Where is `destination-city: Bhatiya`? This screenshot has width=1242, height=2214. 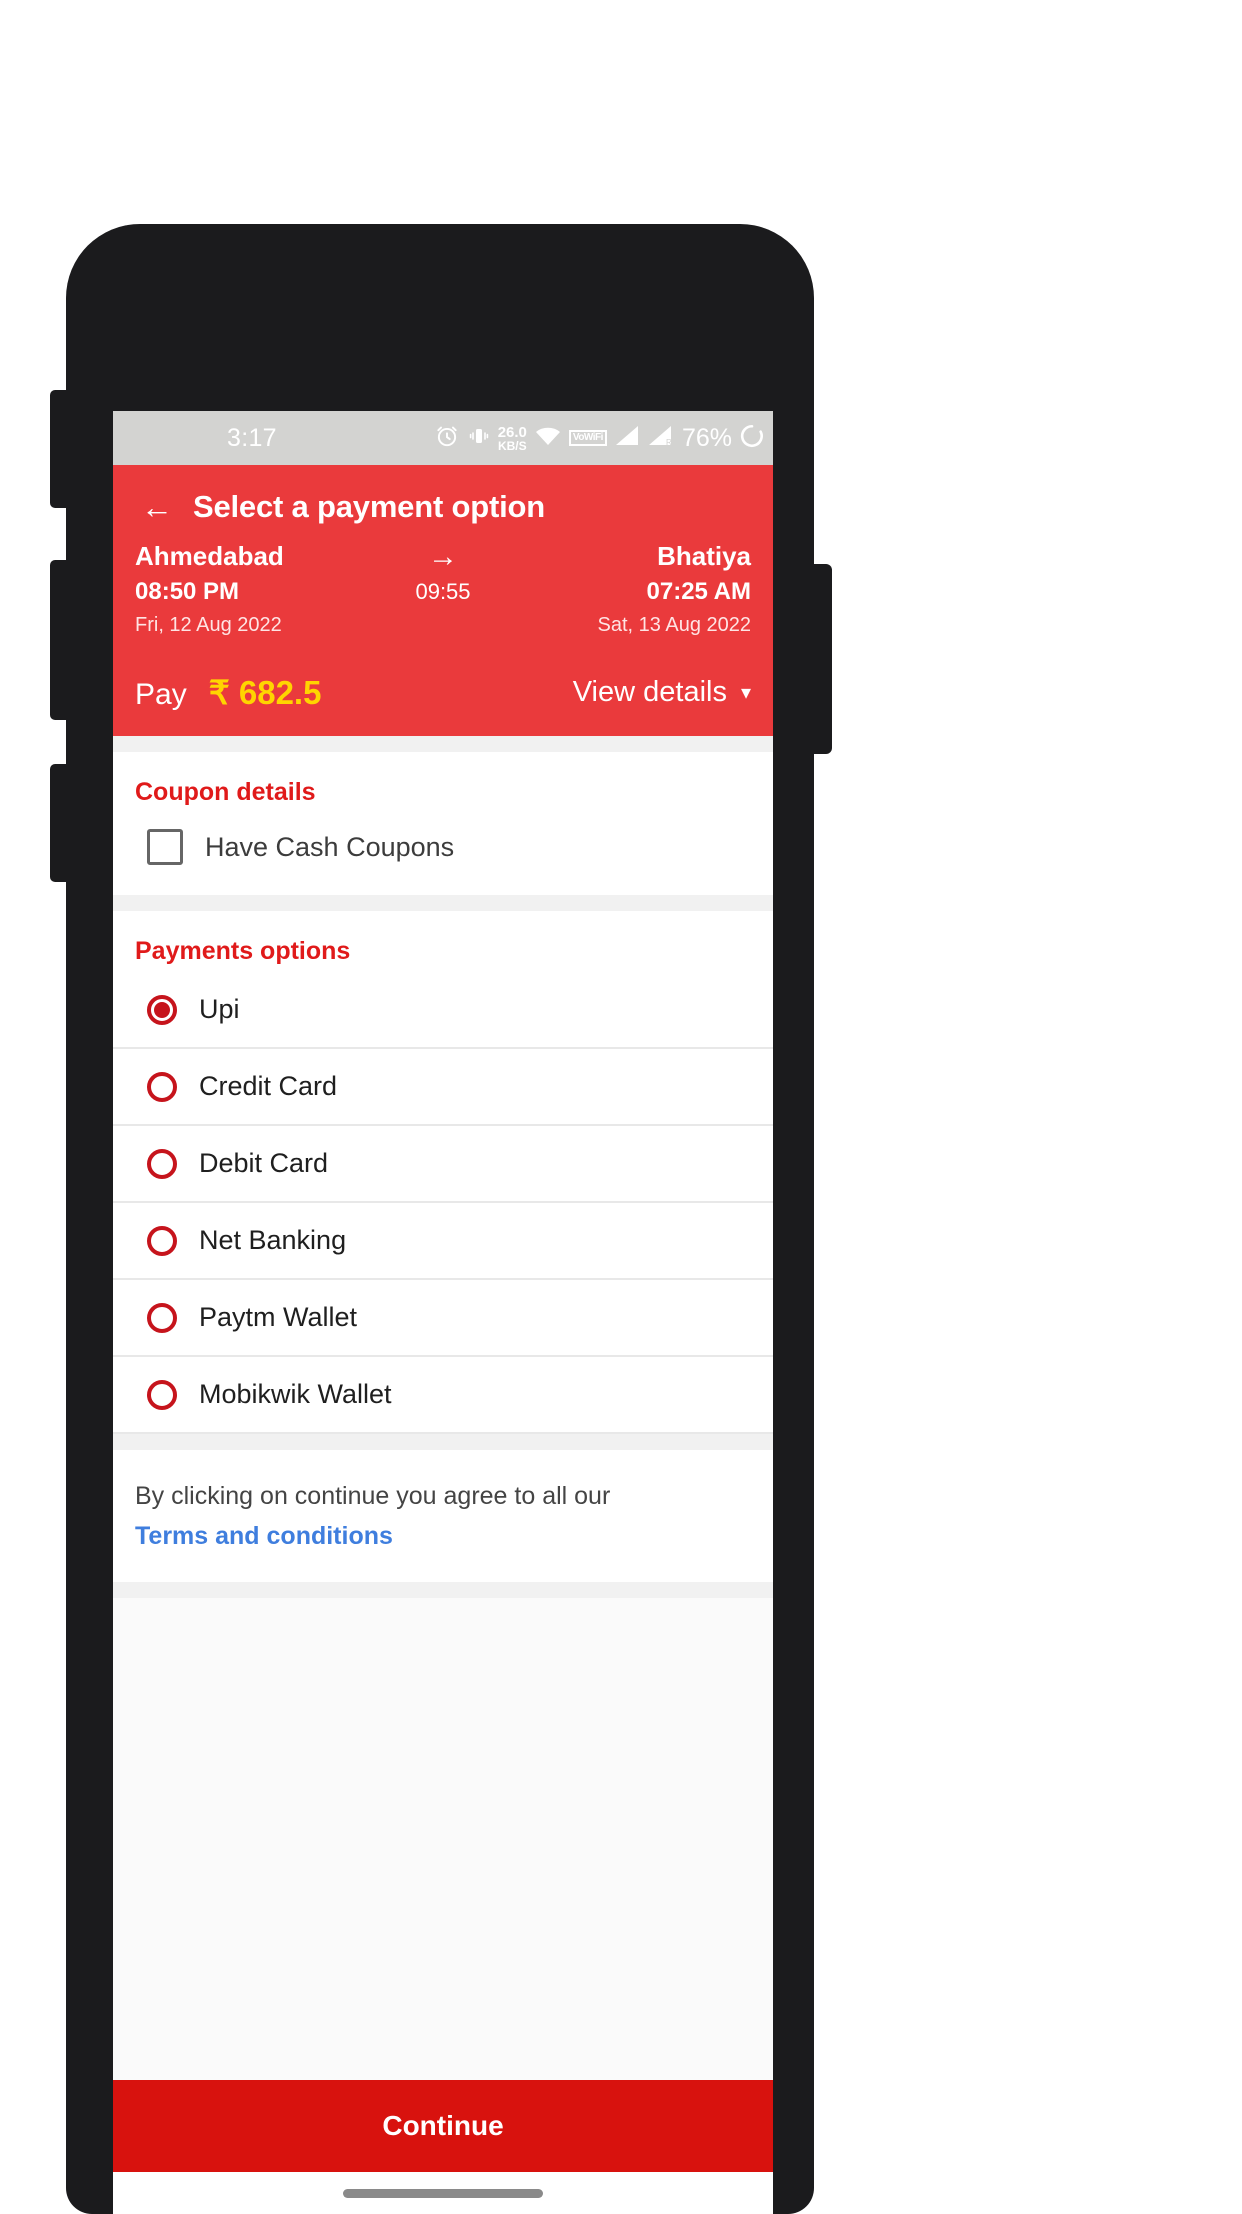
destination-city: Bhatiya is located at coordinates (704, 556).